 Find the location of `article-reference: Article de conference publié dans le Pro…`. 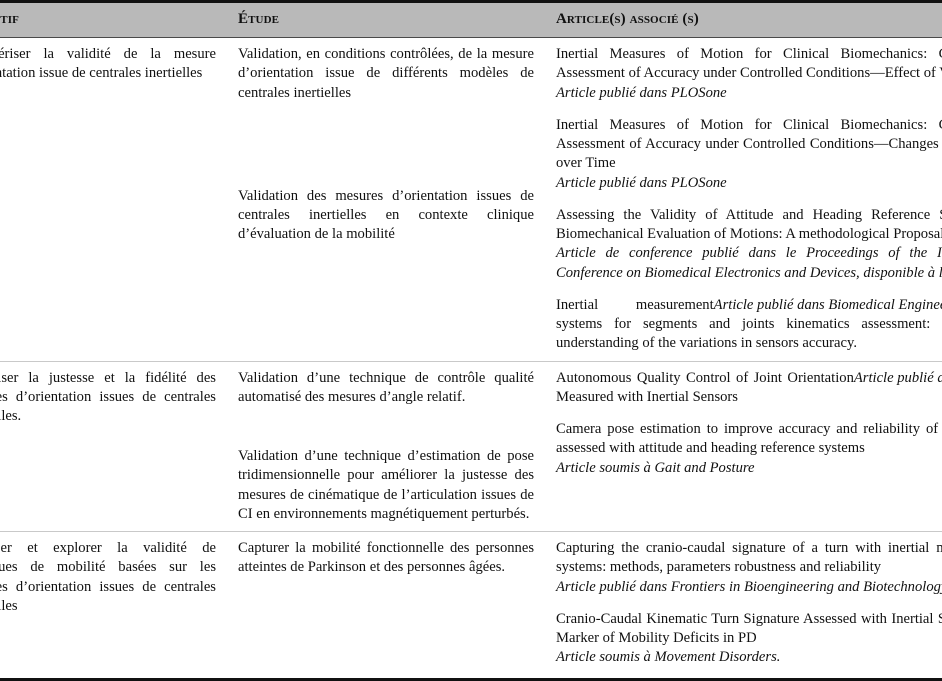

article-reference: Article de conference publié dans le Pro… is located at coordinates (749, 263).